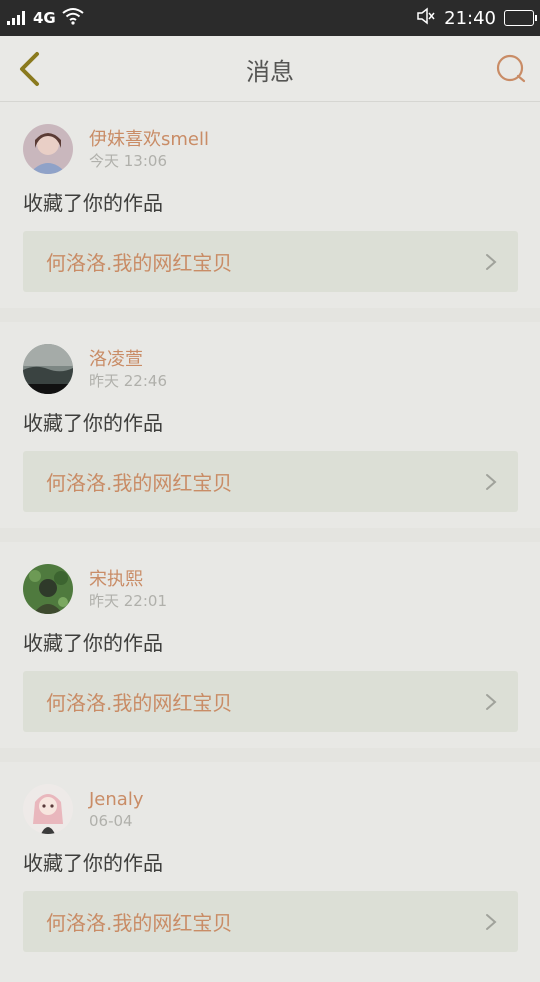 Image resolution: width=540 pixels, height=982 pixels. What do you see at coordinates (128, 601) in the screenshot?
I see `message-time: 昨天 22:01` at bounding box center [128, 601].